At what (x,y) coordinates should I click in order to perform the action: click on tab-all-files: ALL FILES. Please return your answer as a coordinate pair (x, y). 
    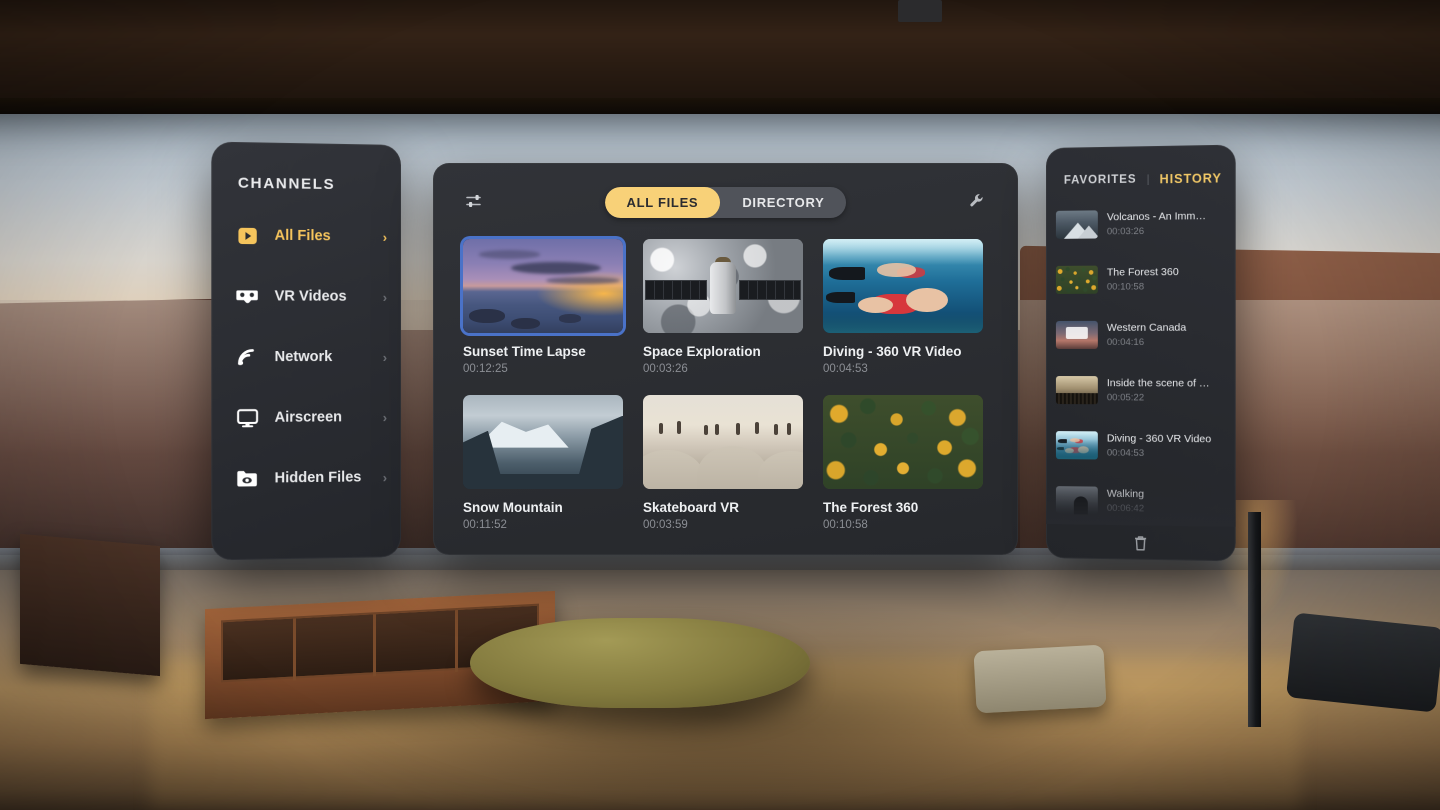
    Looking at the image, I should click on (662, 202).